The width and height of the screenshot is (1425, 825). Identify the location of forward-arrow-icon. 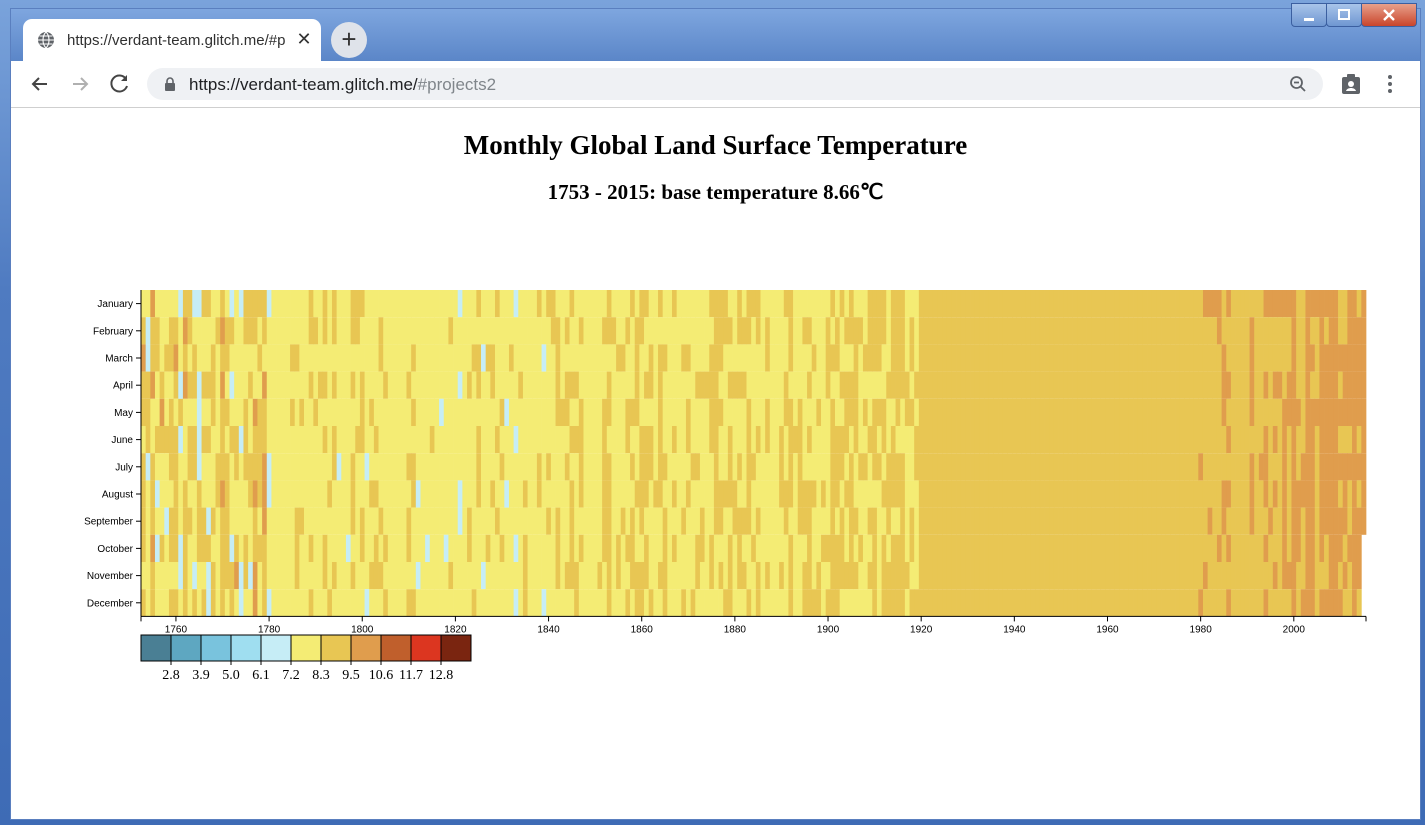
(80, 84).